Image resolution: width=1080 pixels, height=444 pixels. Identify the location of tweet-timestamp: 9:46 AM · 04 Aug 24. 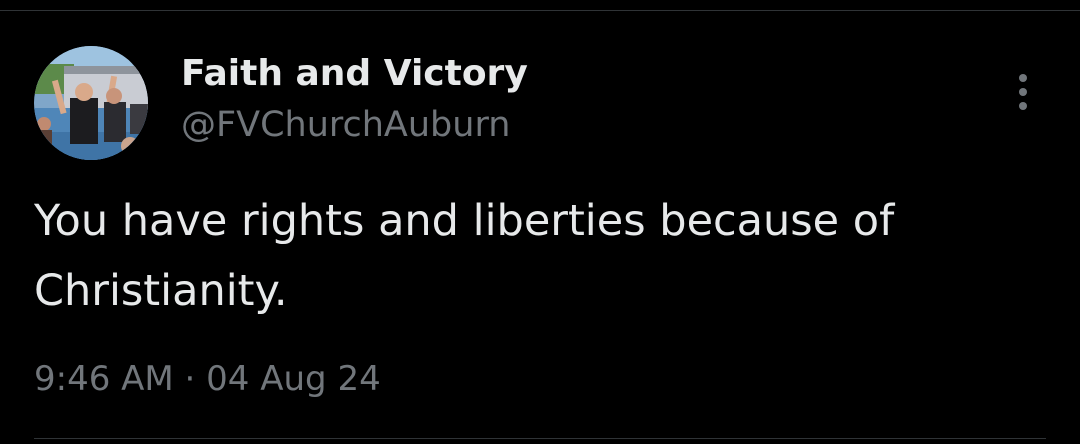
(207, 379).